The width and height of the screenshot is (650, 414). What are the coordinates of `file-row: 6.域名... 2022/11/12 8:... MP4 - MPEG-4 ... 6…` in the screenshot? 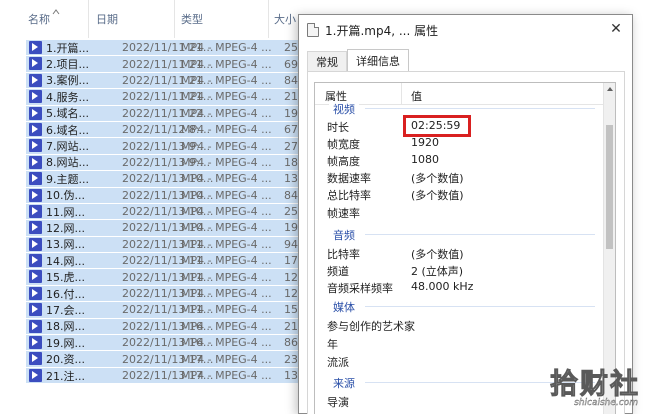 It's located at (171, 130).